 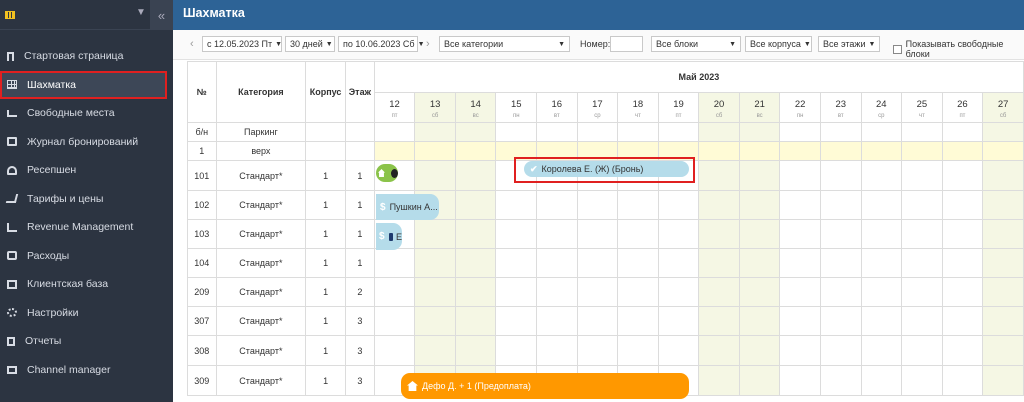 I want to click on sidebar-item-4: Ресепшен, so click(x=86, y=170).